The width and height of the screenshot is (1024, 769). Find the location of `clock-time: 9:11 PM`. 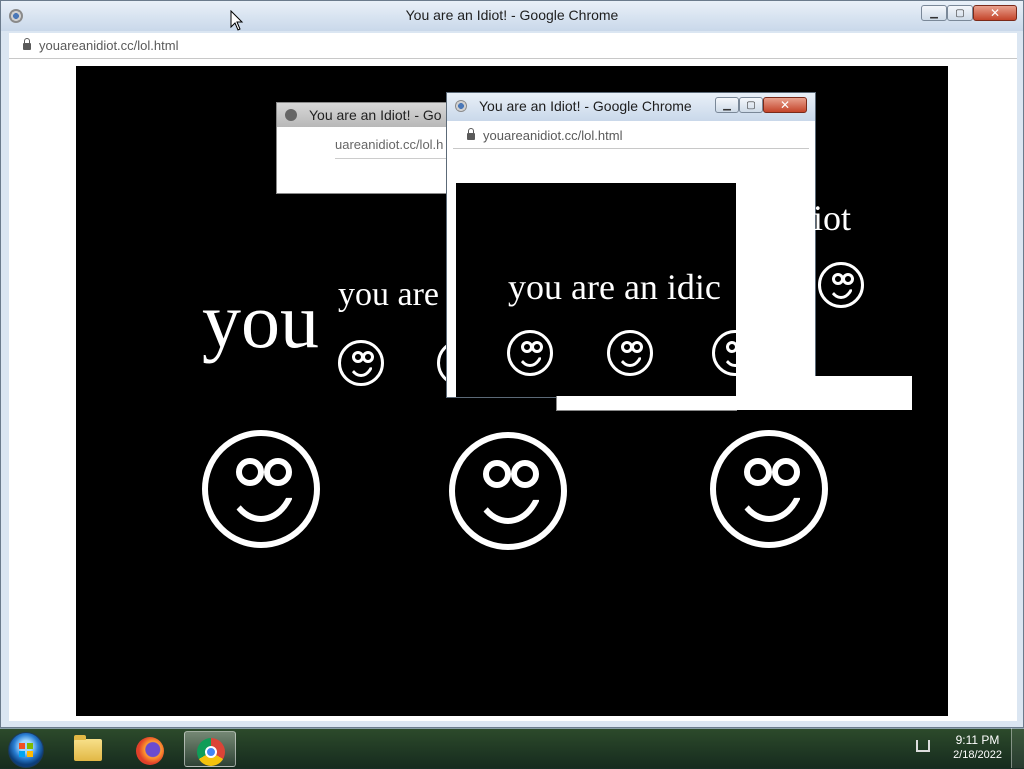

clock-time: 9:11 PM is located at coordinates (977, 740).